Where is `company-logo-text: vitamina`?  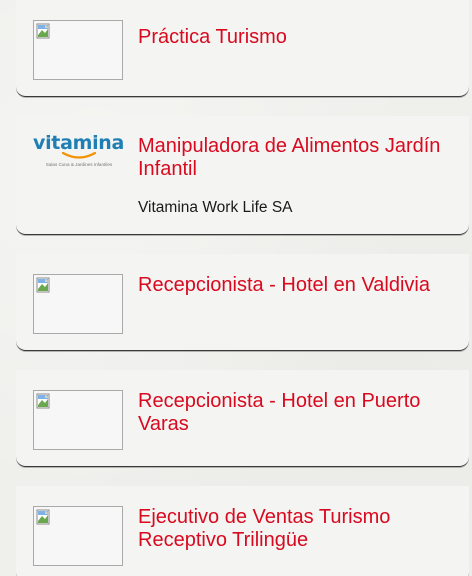 company-logo-text: vitamina is located at coordinates (79, 143).